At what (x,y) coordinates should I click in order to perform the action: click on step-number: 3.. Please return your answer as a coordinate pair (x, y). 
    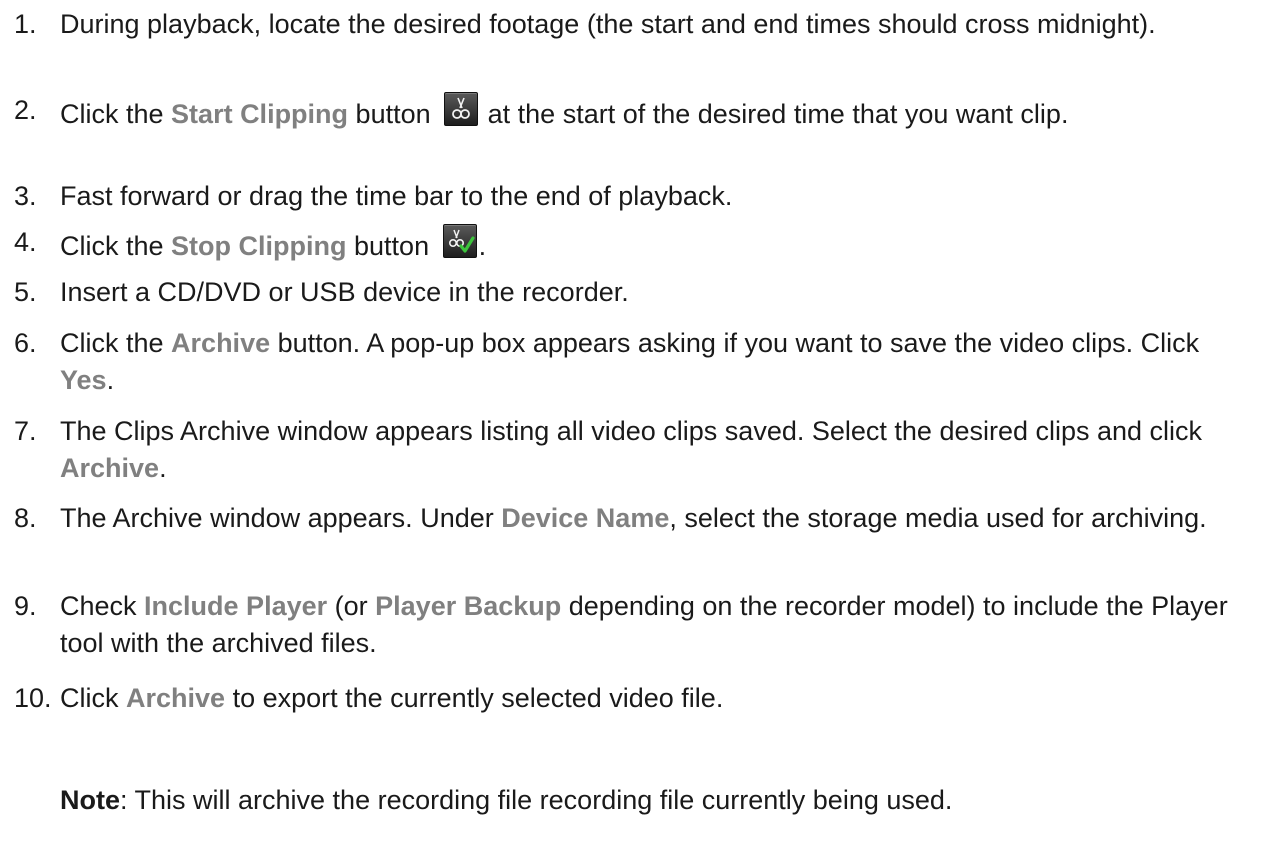
    Looking at the image, I should click on (25, 196).